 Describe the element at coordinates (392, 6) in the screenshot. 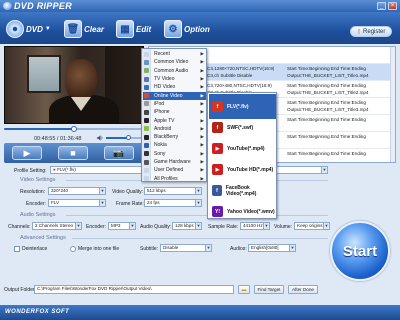

I see `close-button: ×` at that location.